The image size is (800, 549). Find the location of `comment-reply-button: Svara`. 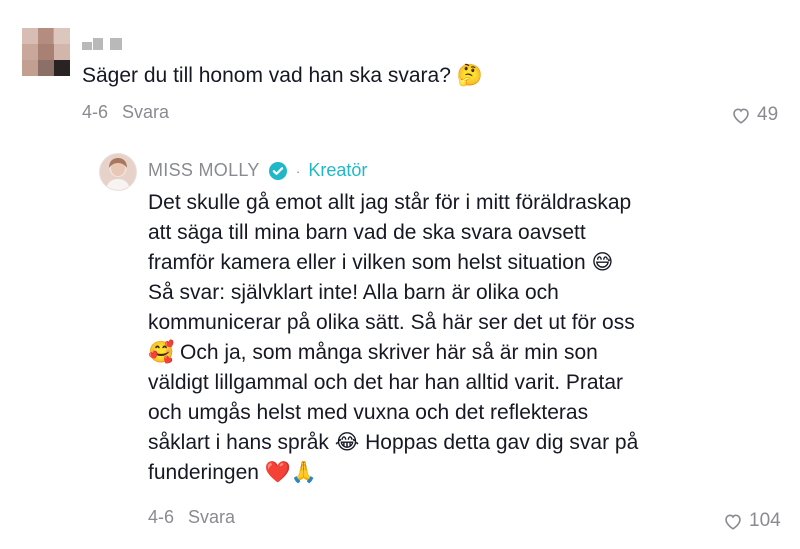

comment-reply-button: Svara is located at coordinates (145, 112).